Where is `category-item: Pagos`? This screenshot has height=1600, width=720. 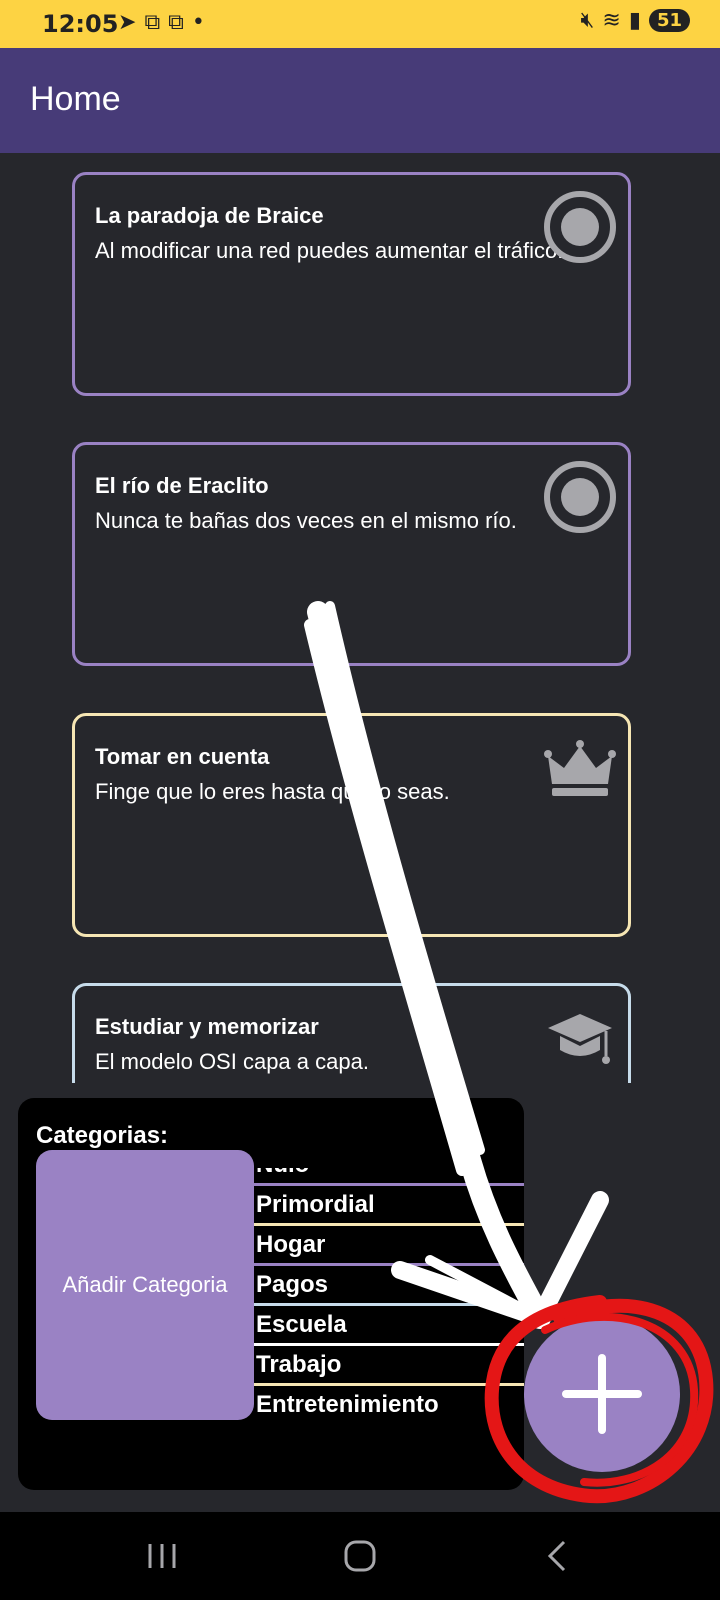 category-item: Pagos is located at coordinates (389, 1286).